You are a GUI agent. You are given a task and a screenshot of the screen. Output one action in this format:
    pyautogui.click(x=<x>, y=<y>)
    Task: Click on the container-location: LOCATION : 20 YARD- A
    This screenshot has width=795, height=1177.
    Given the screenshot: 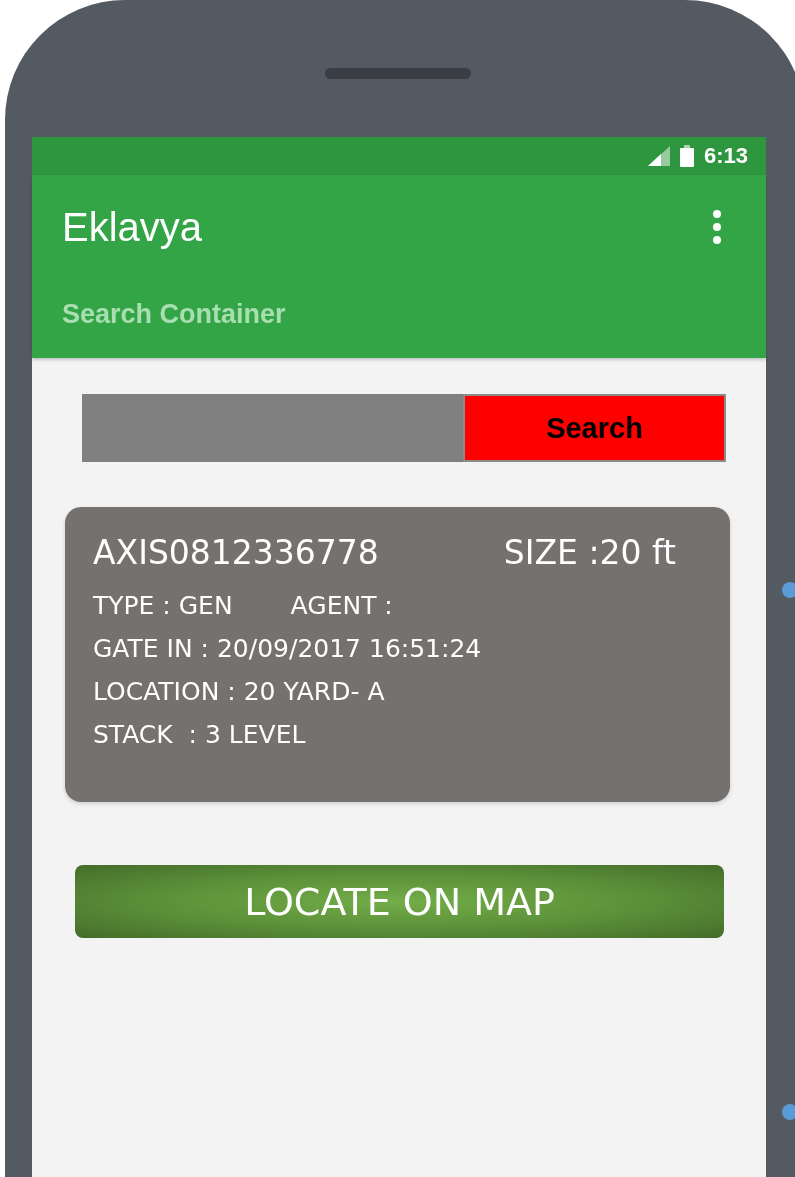 What is the action you would take?
    pyautogui.click(x=239, y=692)
    